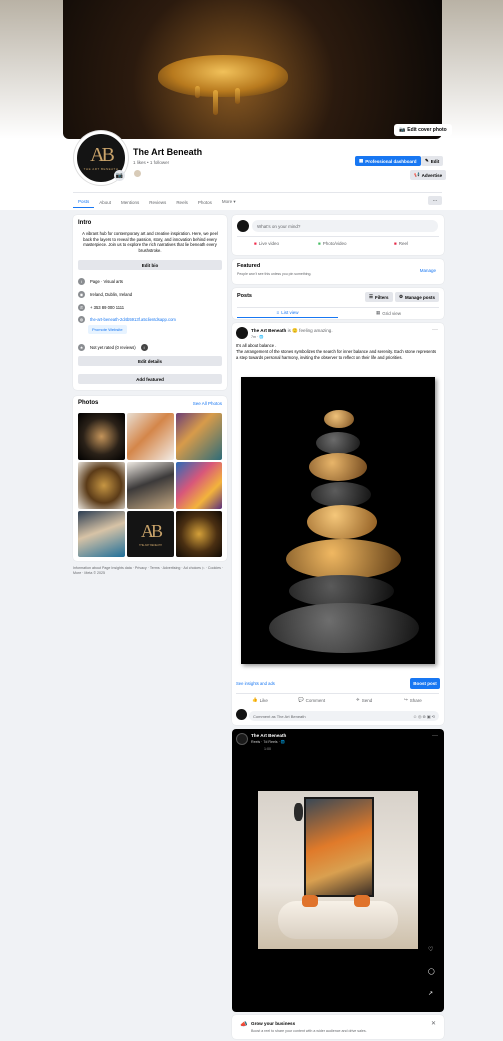 The image size is (503, 1041). I want to click on add-featured-button: Add featured, so click(150, 379).